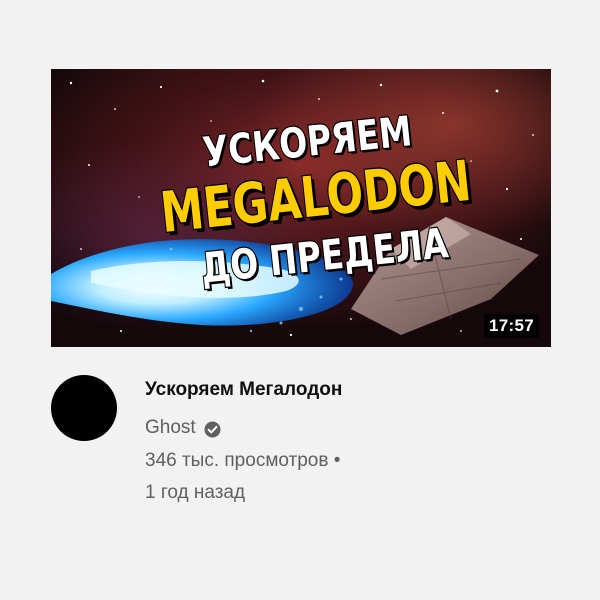 This screenshot has height=600, width=600. I want to click on upload-age: 1 год назад, so click(195, 492).